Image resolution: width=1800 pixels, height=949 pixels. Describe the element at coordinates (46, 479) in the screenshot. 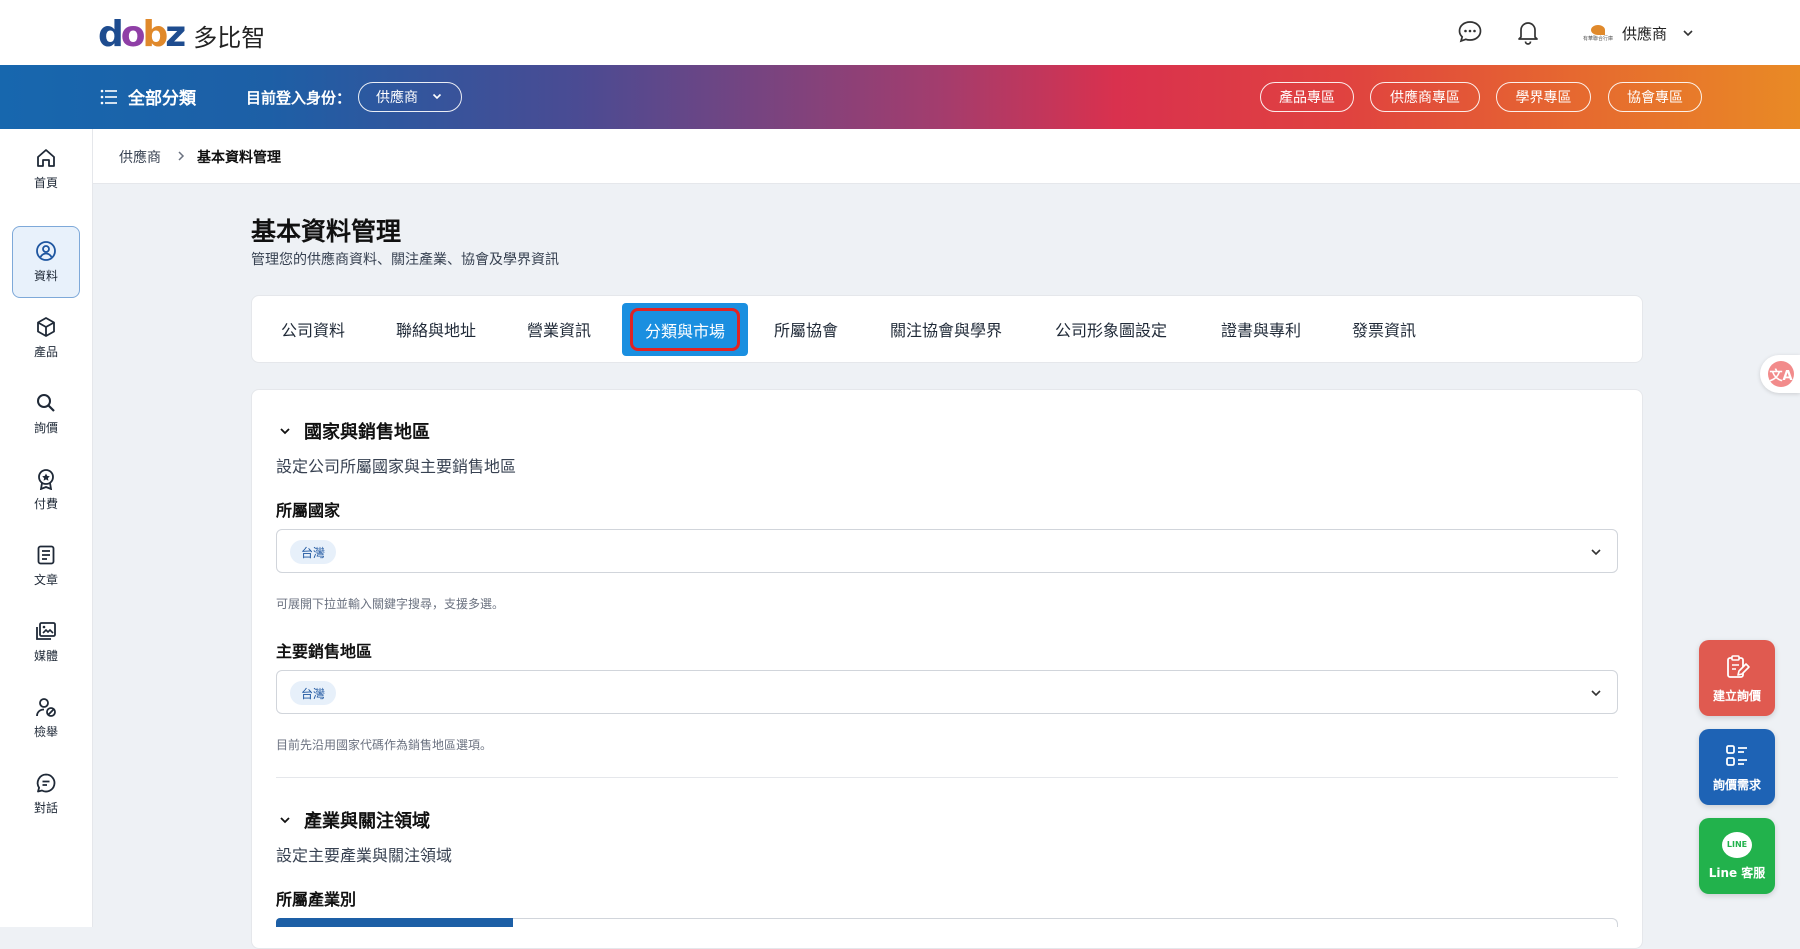

I see `award-icon` at that location.